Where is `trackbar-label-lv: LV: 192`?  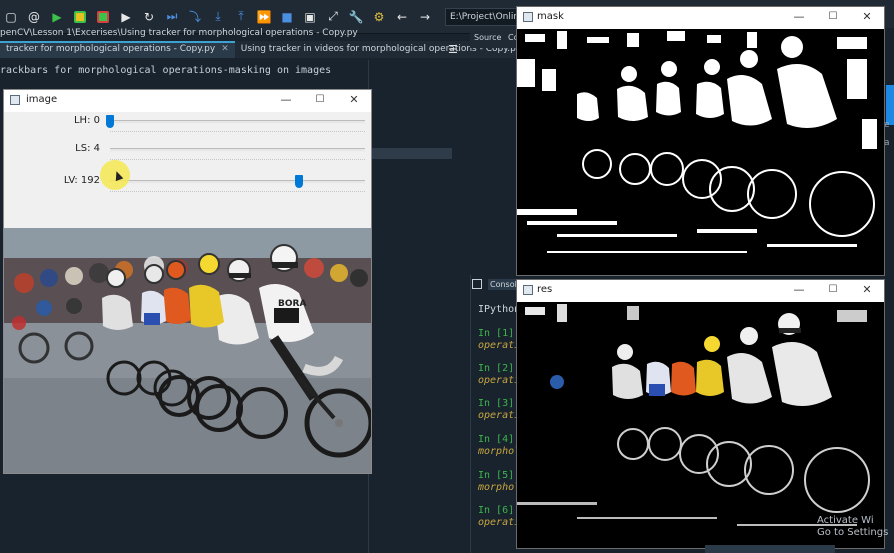
trackbar-label-lv: LV: 192 is located at coordinates (81, 180).